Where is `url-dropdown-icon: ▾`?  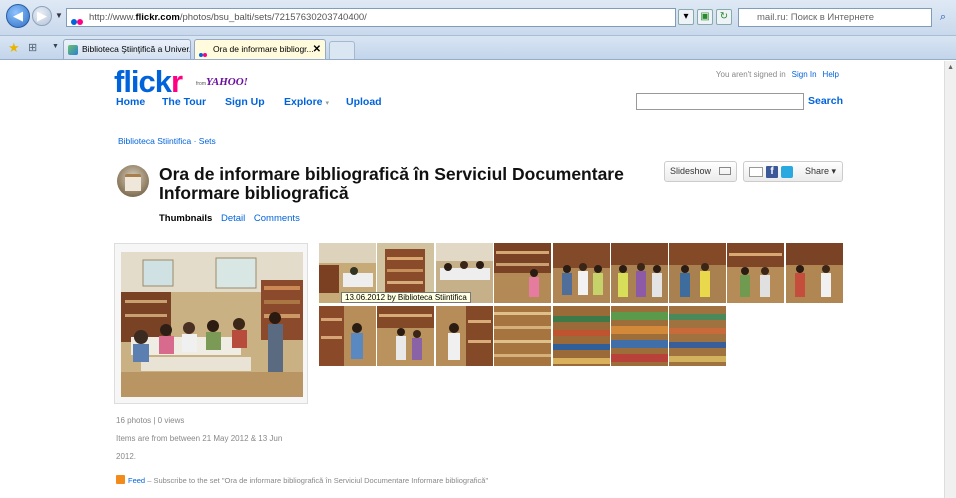 url-dropdown-icon: ▾ is located at coordinates (686, 17).